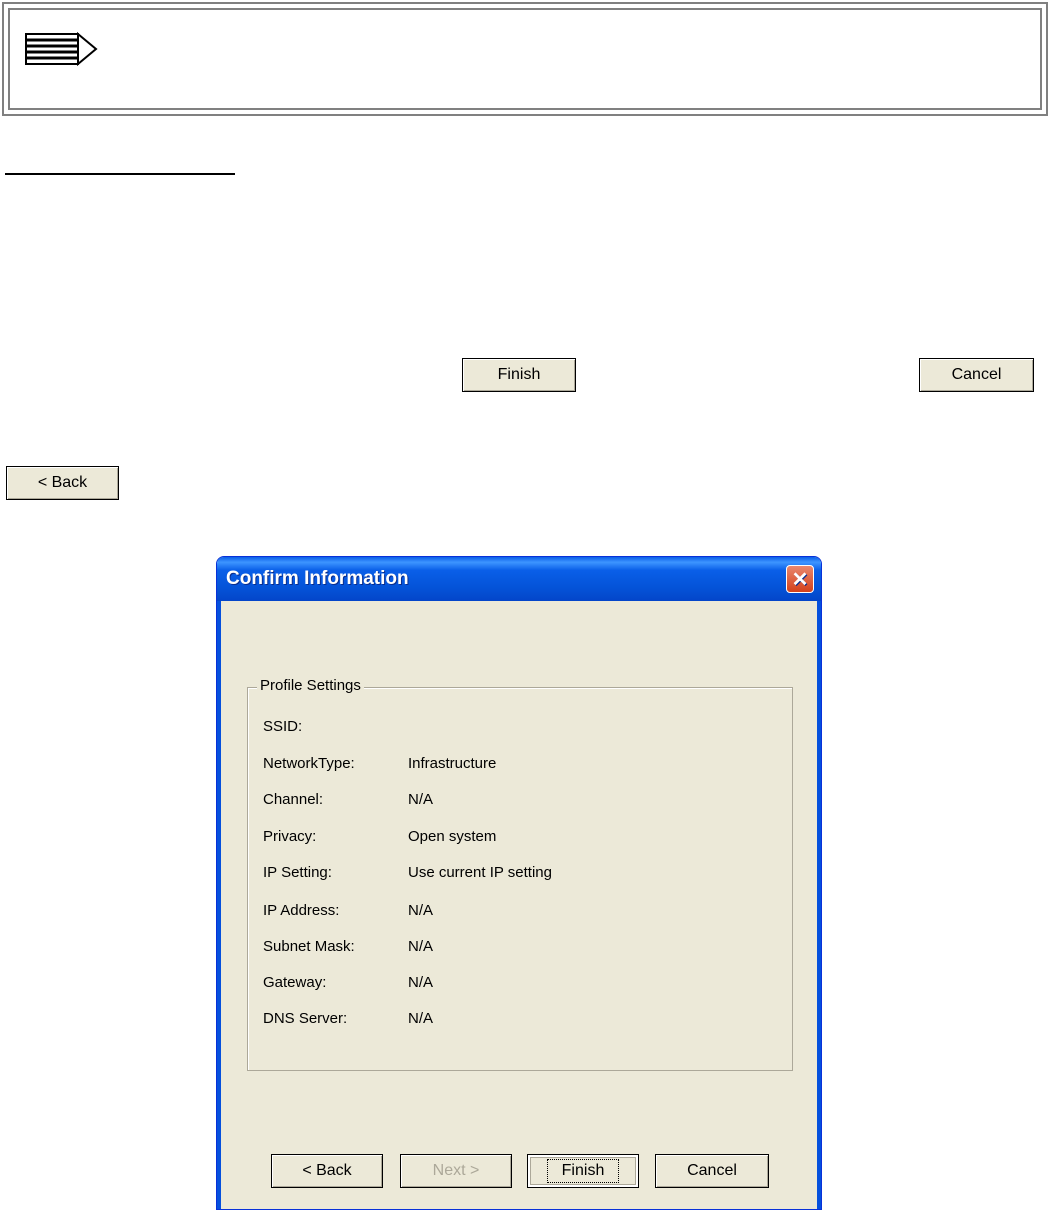 This screenshot has height=1210, width=1054. What do you see at coordinates (61, 49) in the screenshot?
I see `pencil-note-icon` at bounding box center [61, 49].